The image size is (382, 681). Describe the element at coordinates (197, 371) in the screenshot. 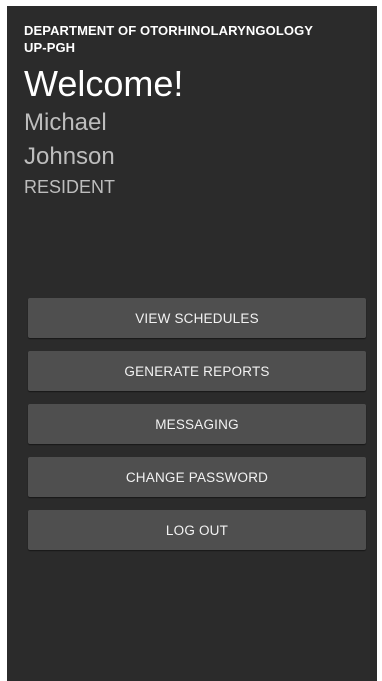

I see `generate-reports-button: GENERATE REPORTS` at that location.